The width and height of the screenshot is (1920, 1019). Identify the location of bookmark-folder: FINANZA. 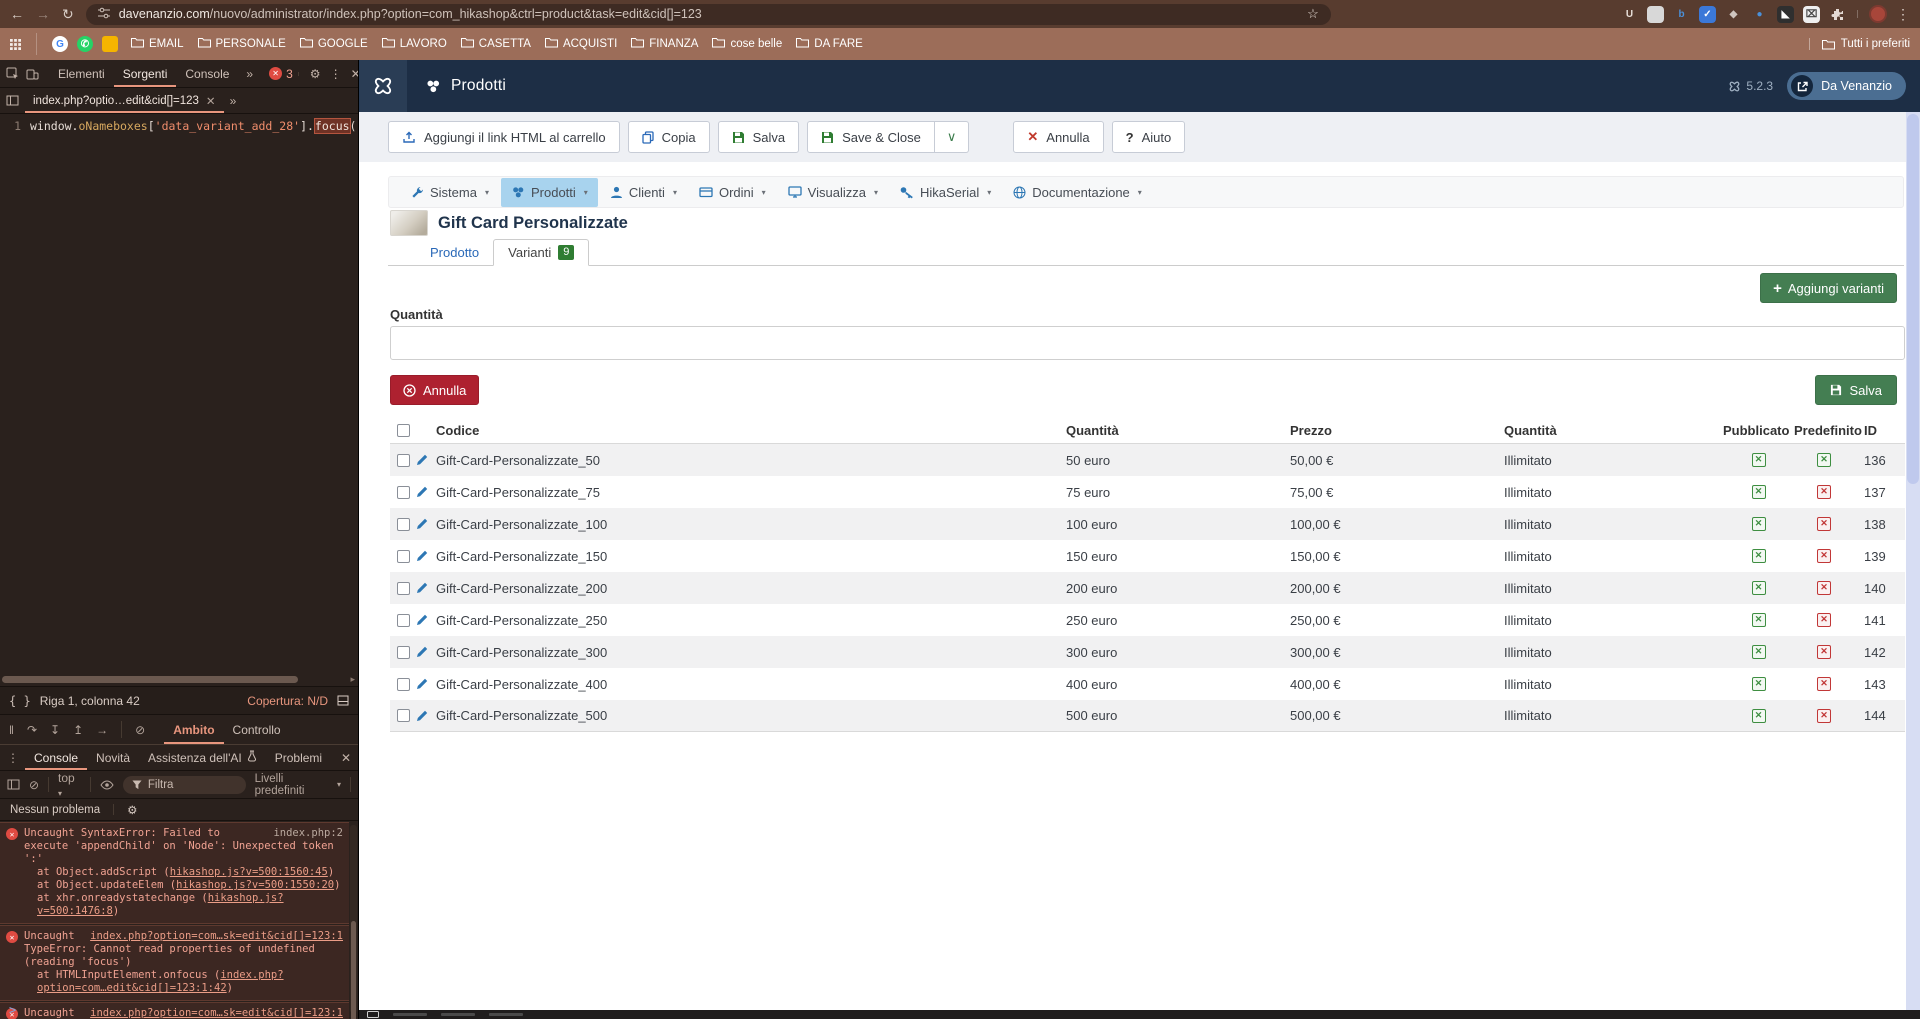
(664, 44).